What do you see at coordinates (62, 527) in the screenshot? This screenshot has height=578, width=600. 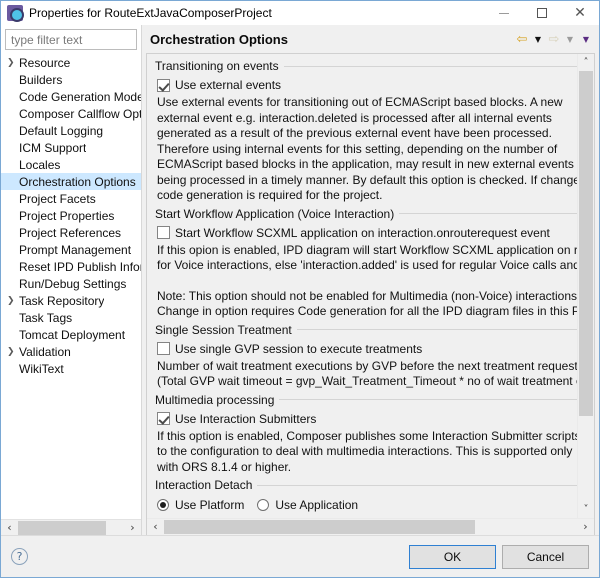 I see `tree-hscroll-thumb` at bounding box center [62, 527].